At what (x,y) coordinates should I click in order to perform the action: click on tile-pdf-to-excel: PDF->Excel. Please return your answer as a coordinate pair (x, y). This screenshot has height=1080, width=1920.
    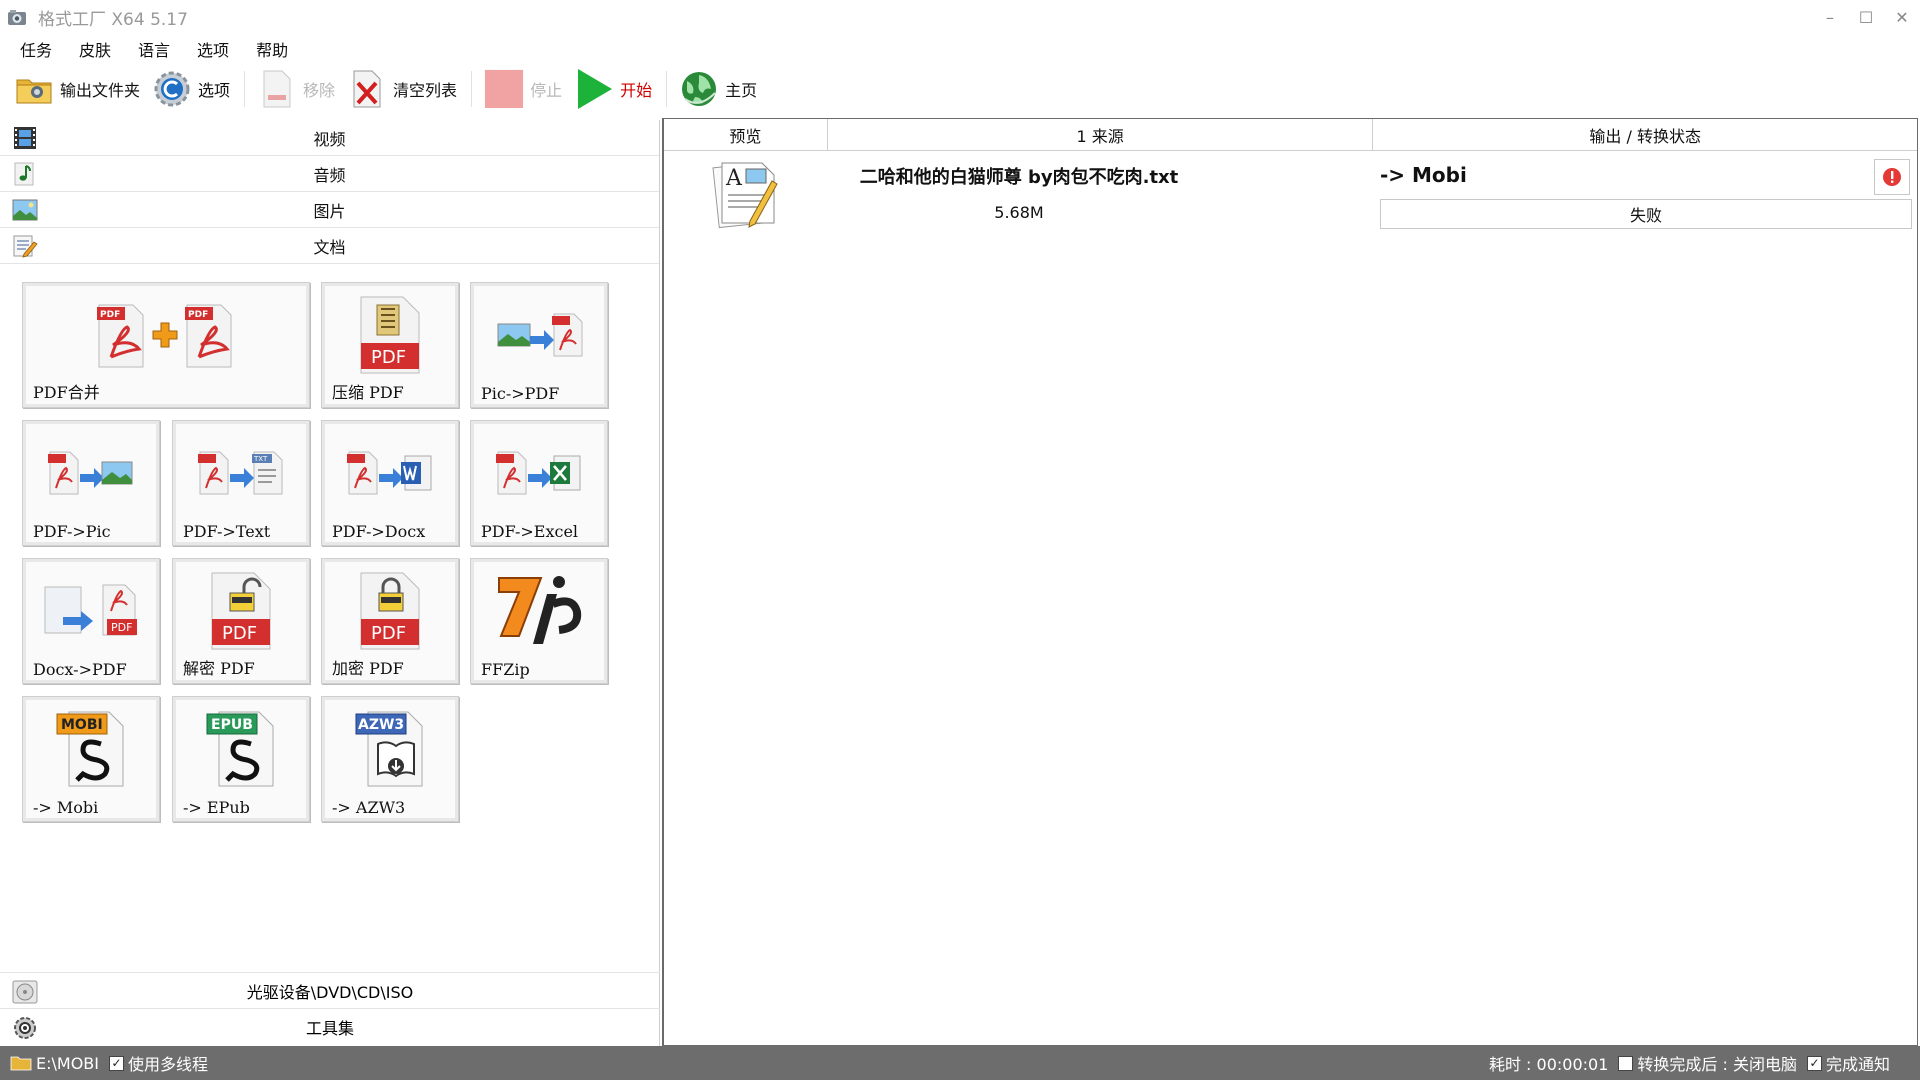
    Looking at the image, I should click on (539, 483).